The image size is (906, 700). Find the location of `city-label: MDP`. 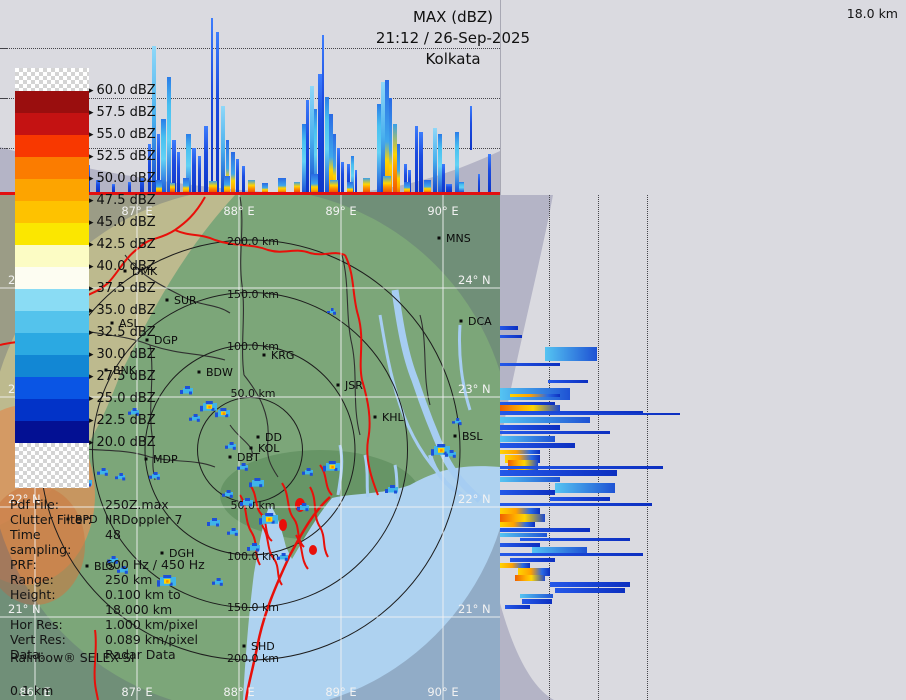

city-label: MDP is located at coordinates (165, 459).